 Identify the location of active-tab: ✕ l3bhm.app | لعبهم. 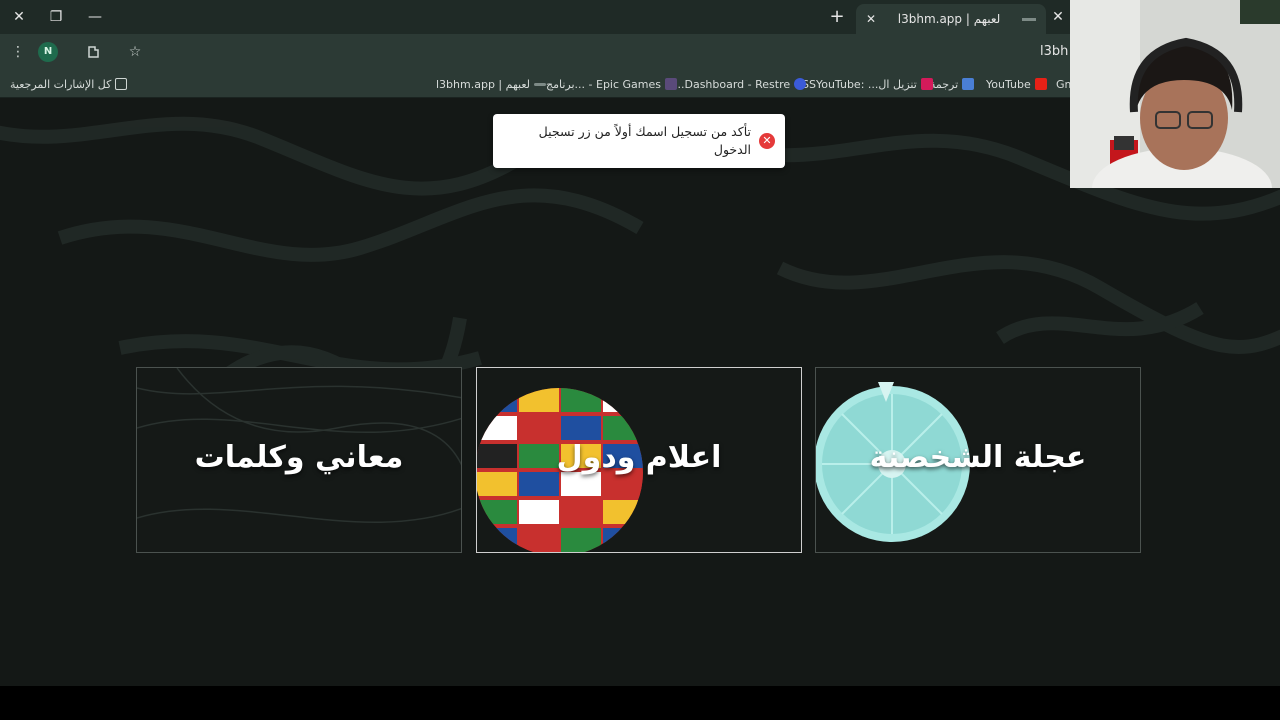
(951, 19).